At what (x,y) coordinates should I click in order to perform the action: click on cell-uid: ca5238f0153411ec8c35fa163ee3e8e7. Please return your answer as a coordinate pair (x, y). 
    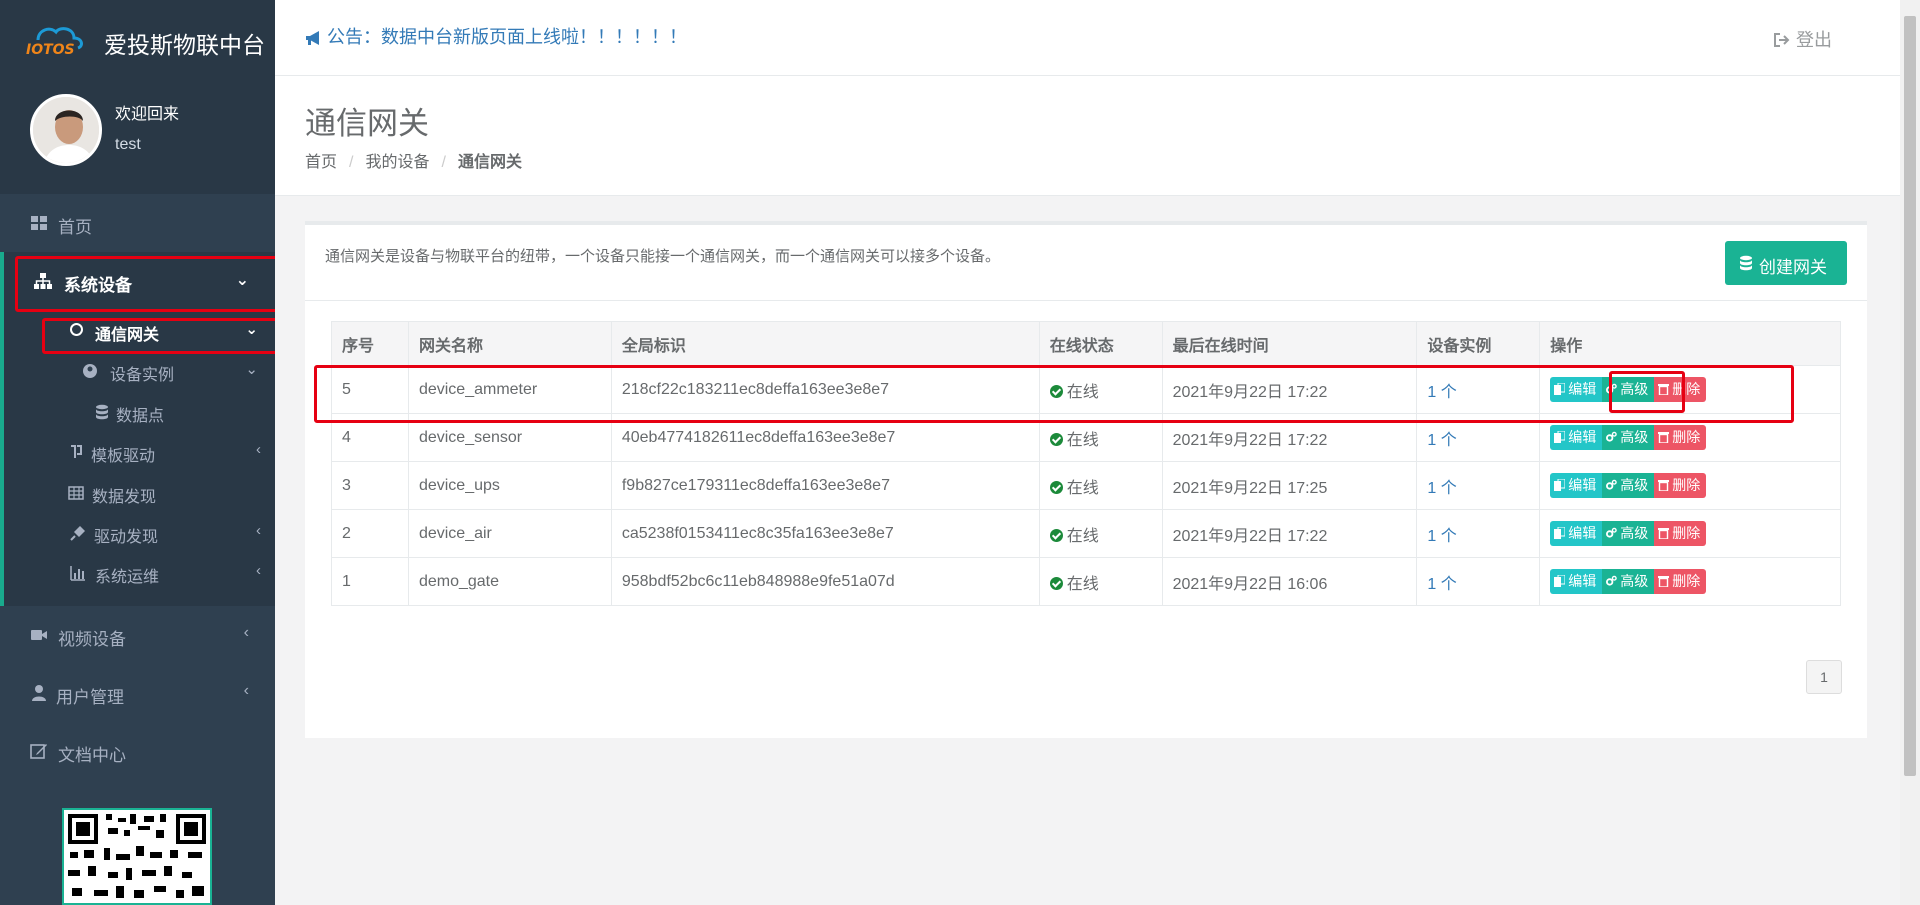
    Looking at the image, I should click on (825, 533).